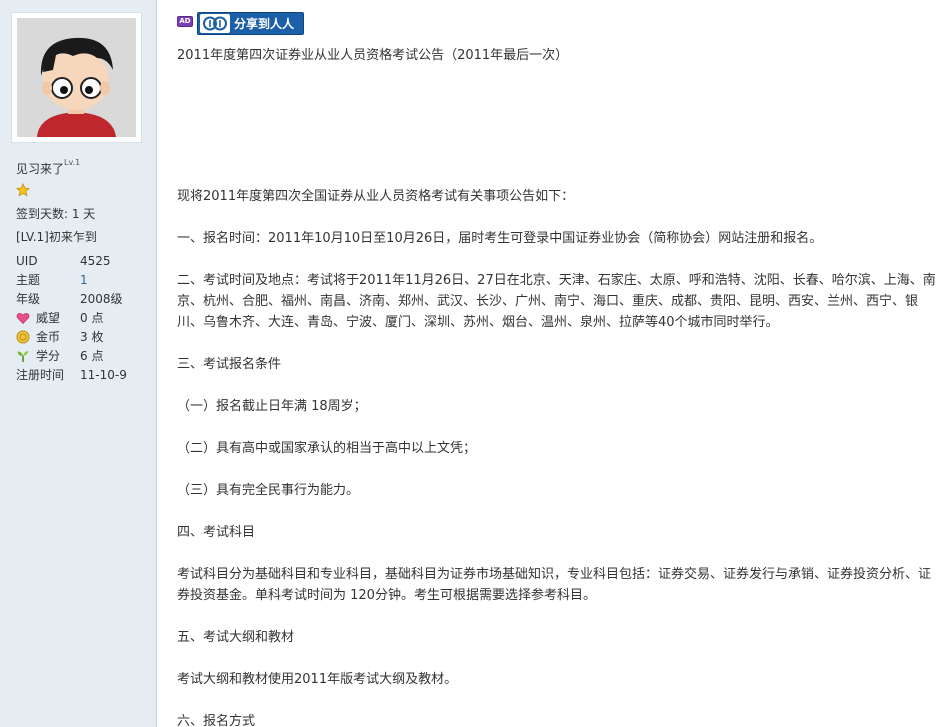 The image size is (948, 727). Describe the element at coordinates (103, 374) in the screenshot. I see `stat-value: 11-10-9` at that location.